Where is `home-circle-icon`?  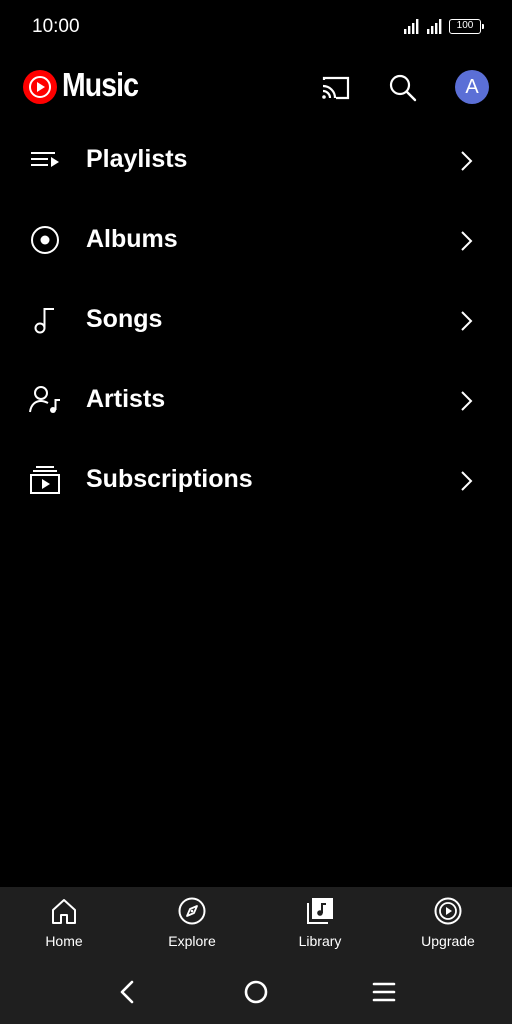
home-circle-icon is located at coordinates (256, 992).